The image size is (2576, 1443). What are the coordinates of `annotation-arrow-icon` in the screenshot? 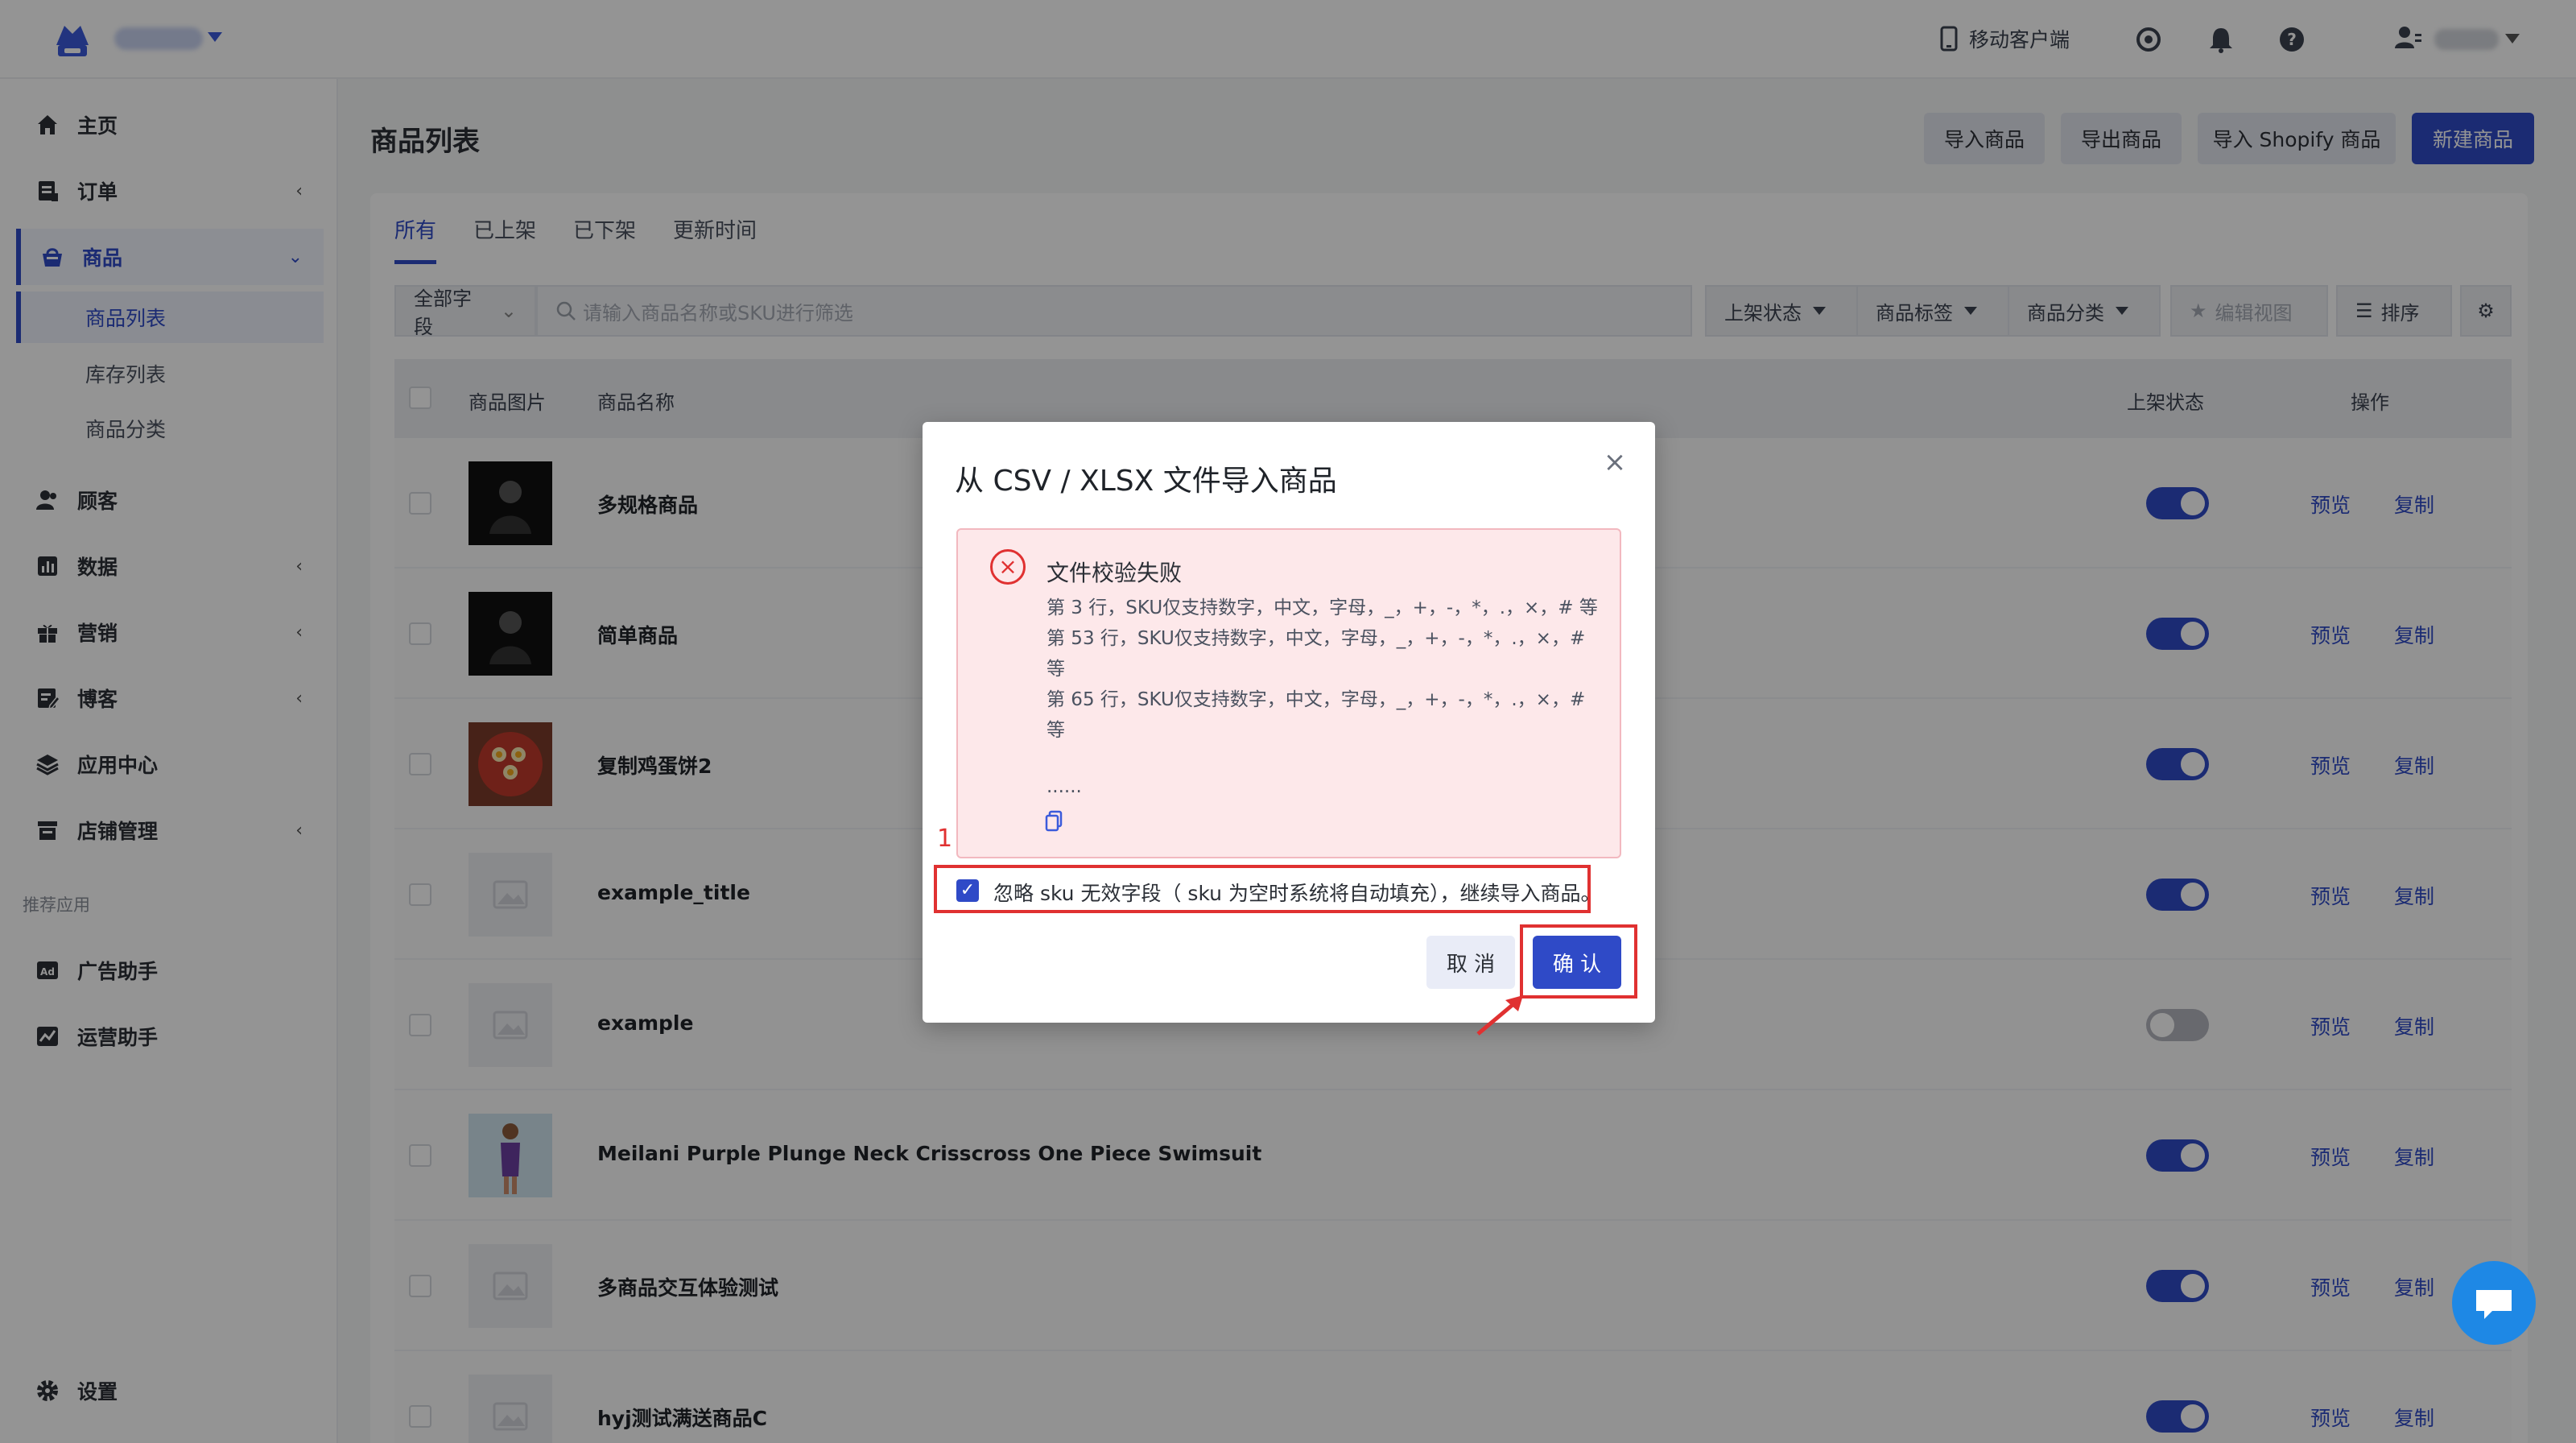 It's located at (1499, 1015).